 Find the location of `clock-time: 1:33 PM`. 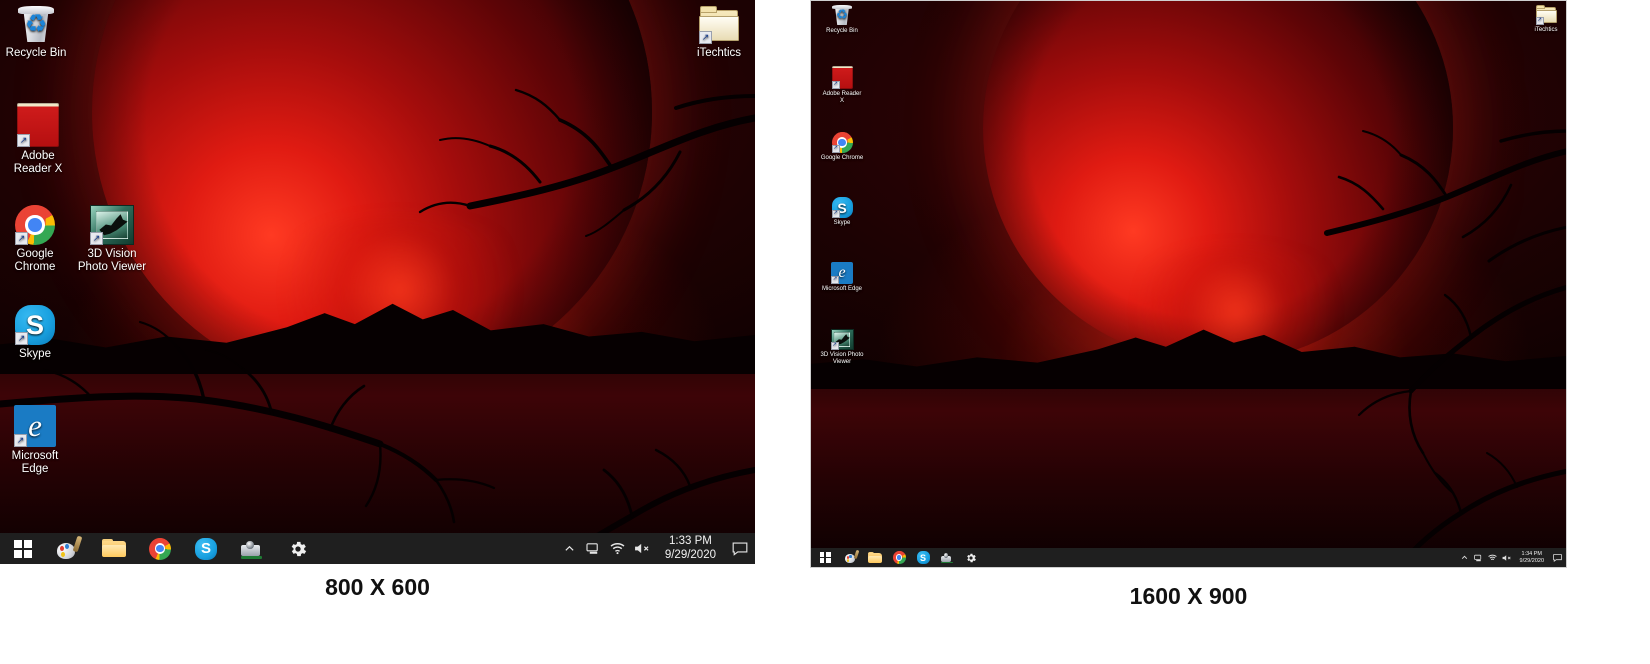

clock-time: 1:33 PM is located at coordinates (690, 540).